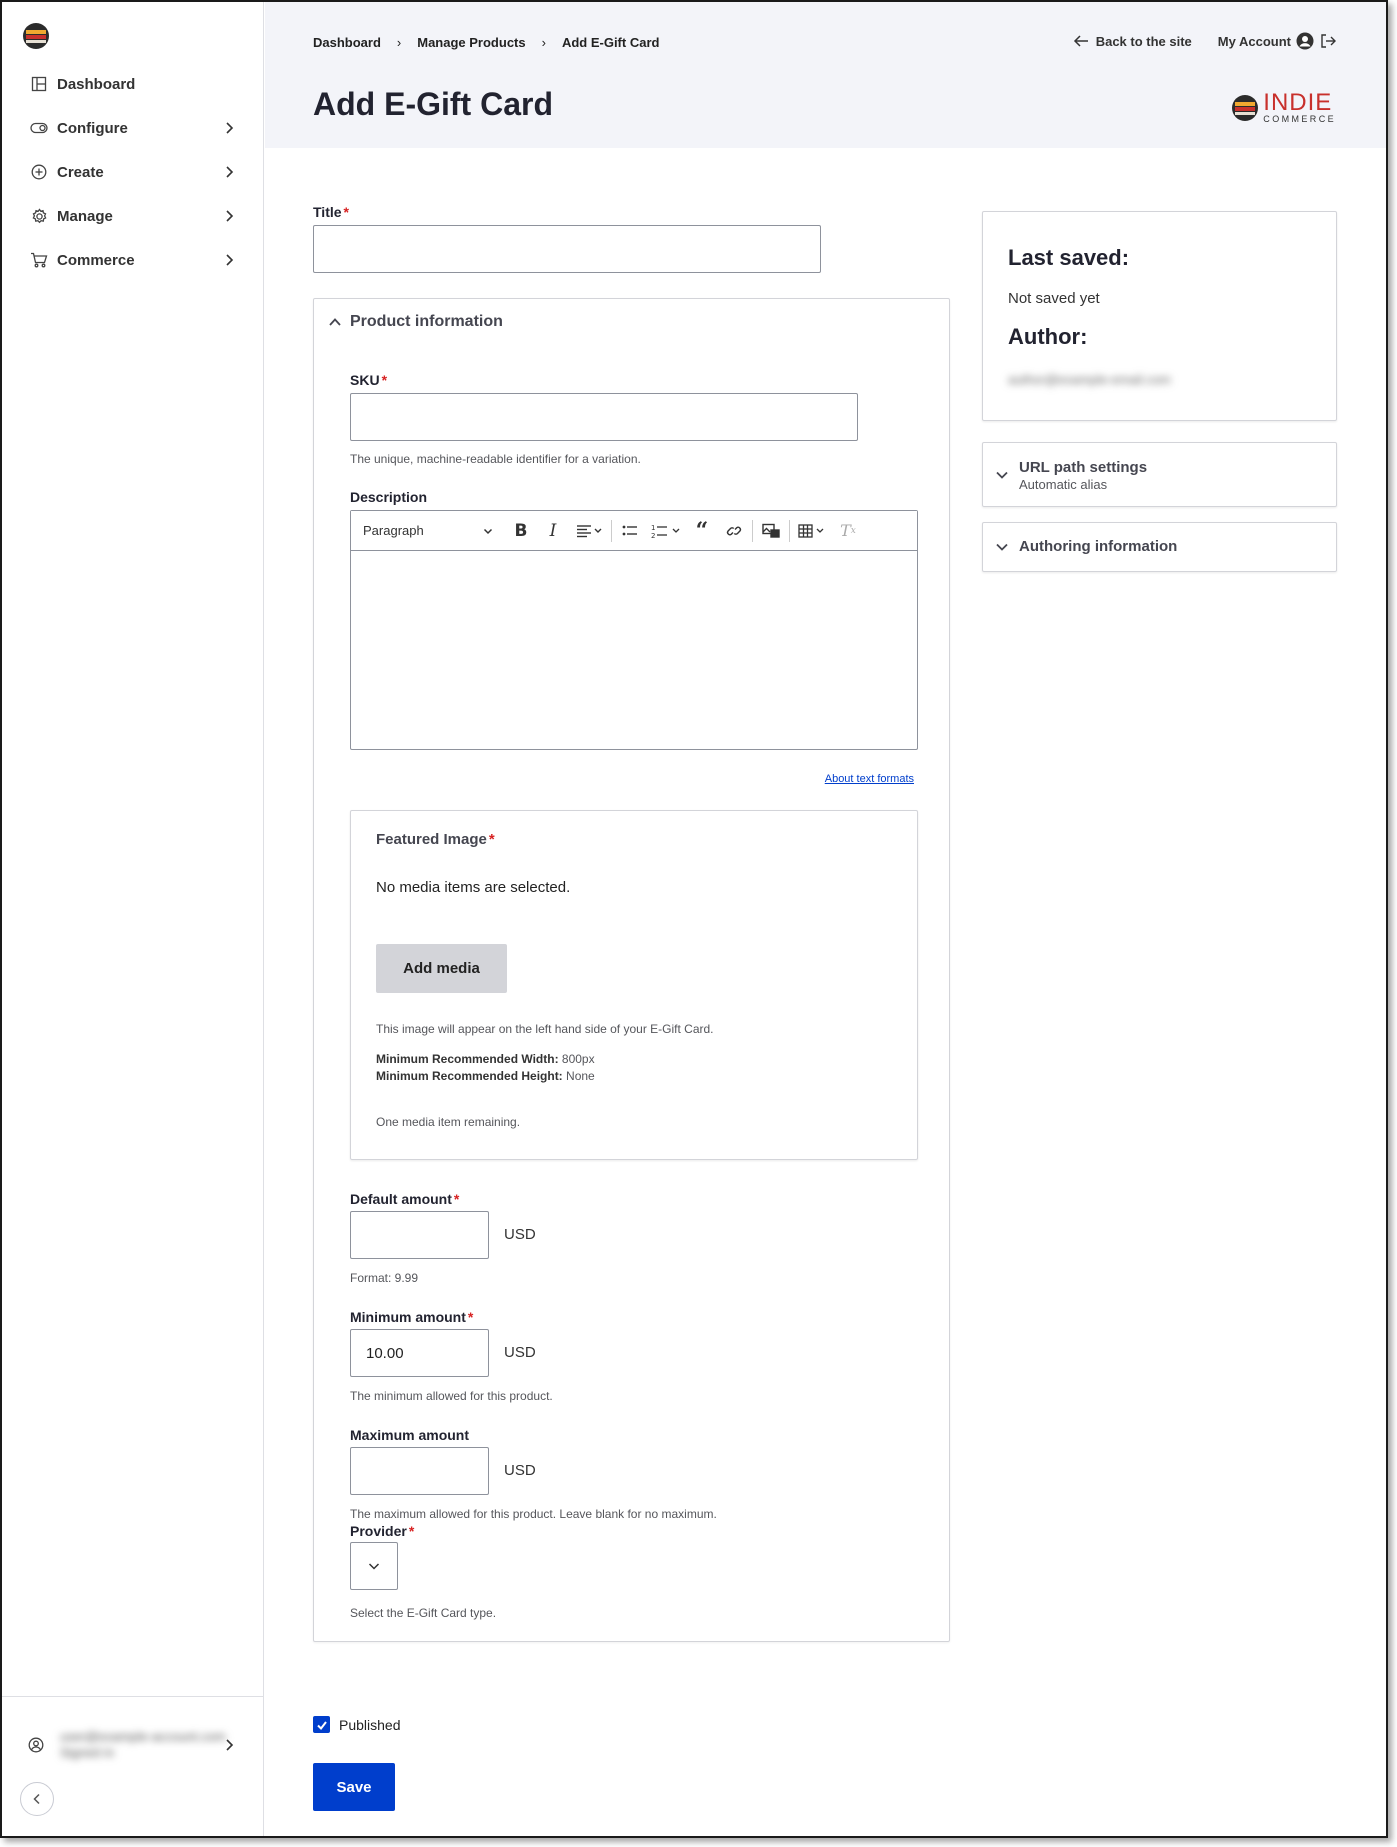 The width and height of the screenshot is (1397, 1847). What do you see at coordinates (869, 779) in the screenshot?
I see `about-text-formats-link: About text formats` at bounding box center [869, 779].